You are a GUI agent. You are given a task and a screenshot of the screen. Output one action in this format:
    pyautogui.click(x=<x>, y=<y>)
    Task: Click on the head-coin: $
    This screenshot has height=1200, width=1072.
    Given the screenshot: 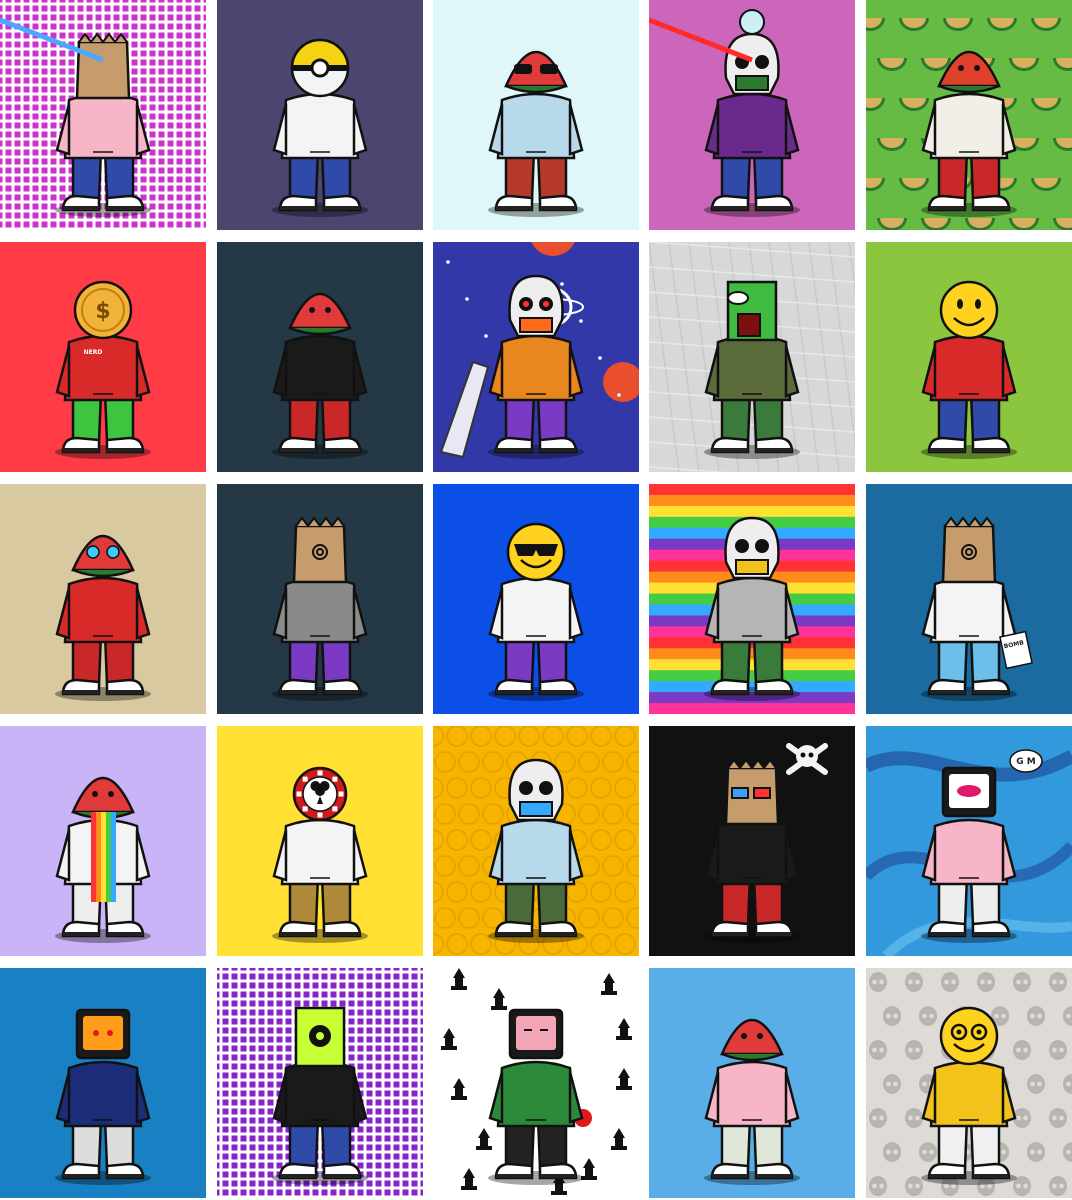 What is the action you would take?
    pyautogui.click(x=103, y=310)
    